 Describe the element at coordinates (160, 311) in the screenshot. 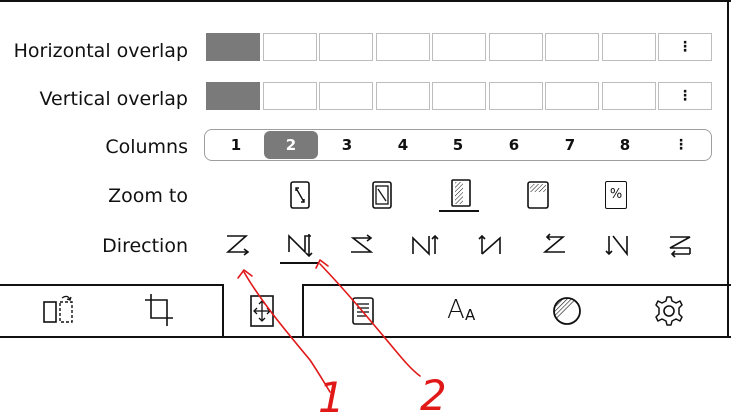

I see `crop-icon` at that location.